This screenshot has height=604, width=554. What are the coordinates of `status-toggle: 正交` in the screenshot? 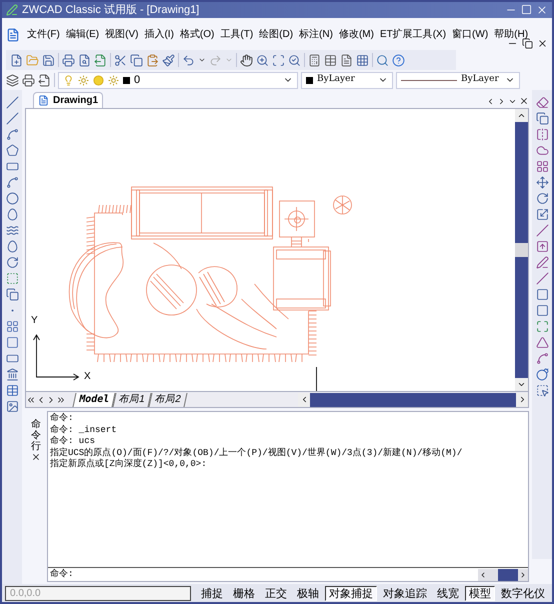 It's located at (276, 593).